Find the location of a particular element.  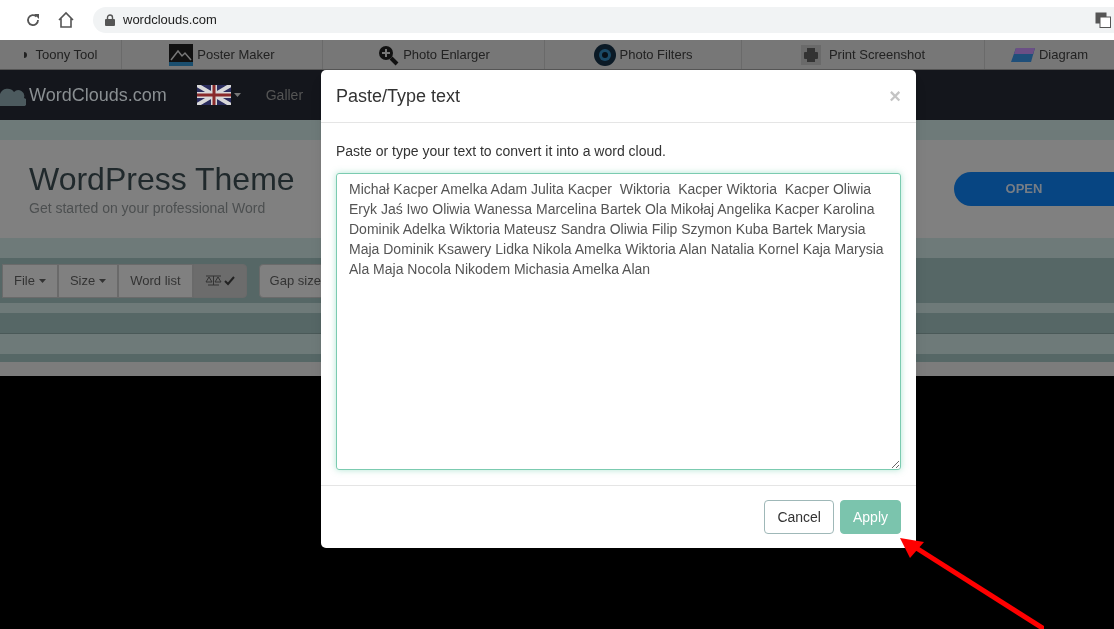

open-button: OPEN is located at coordinates (1034, 189).